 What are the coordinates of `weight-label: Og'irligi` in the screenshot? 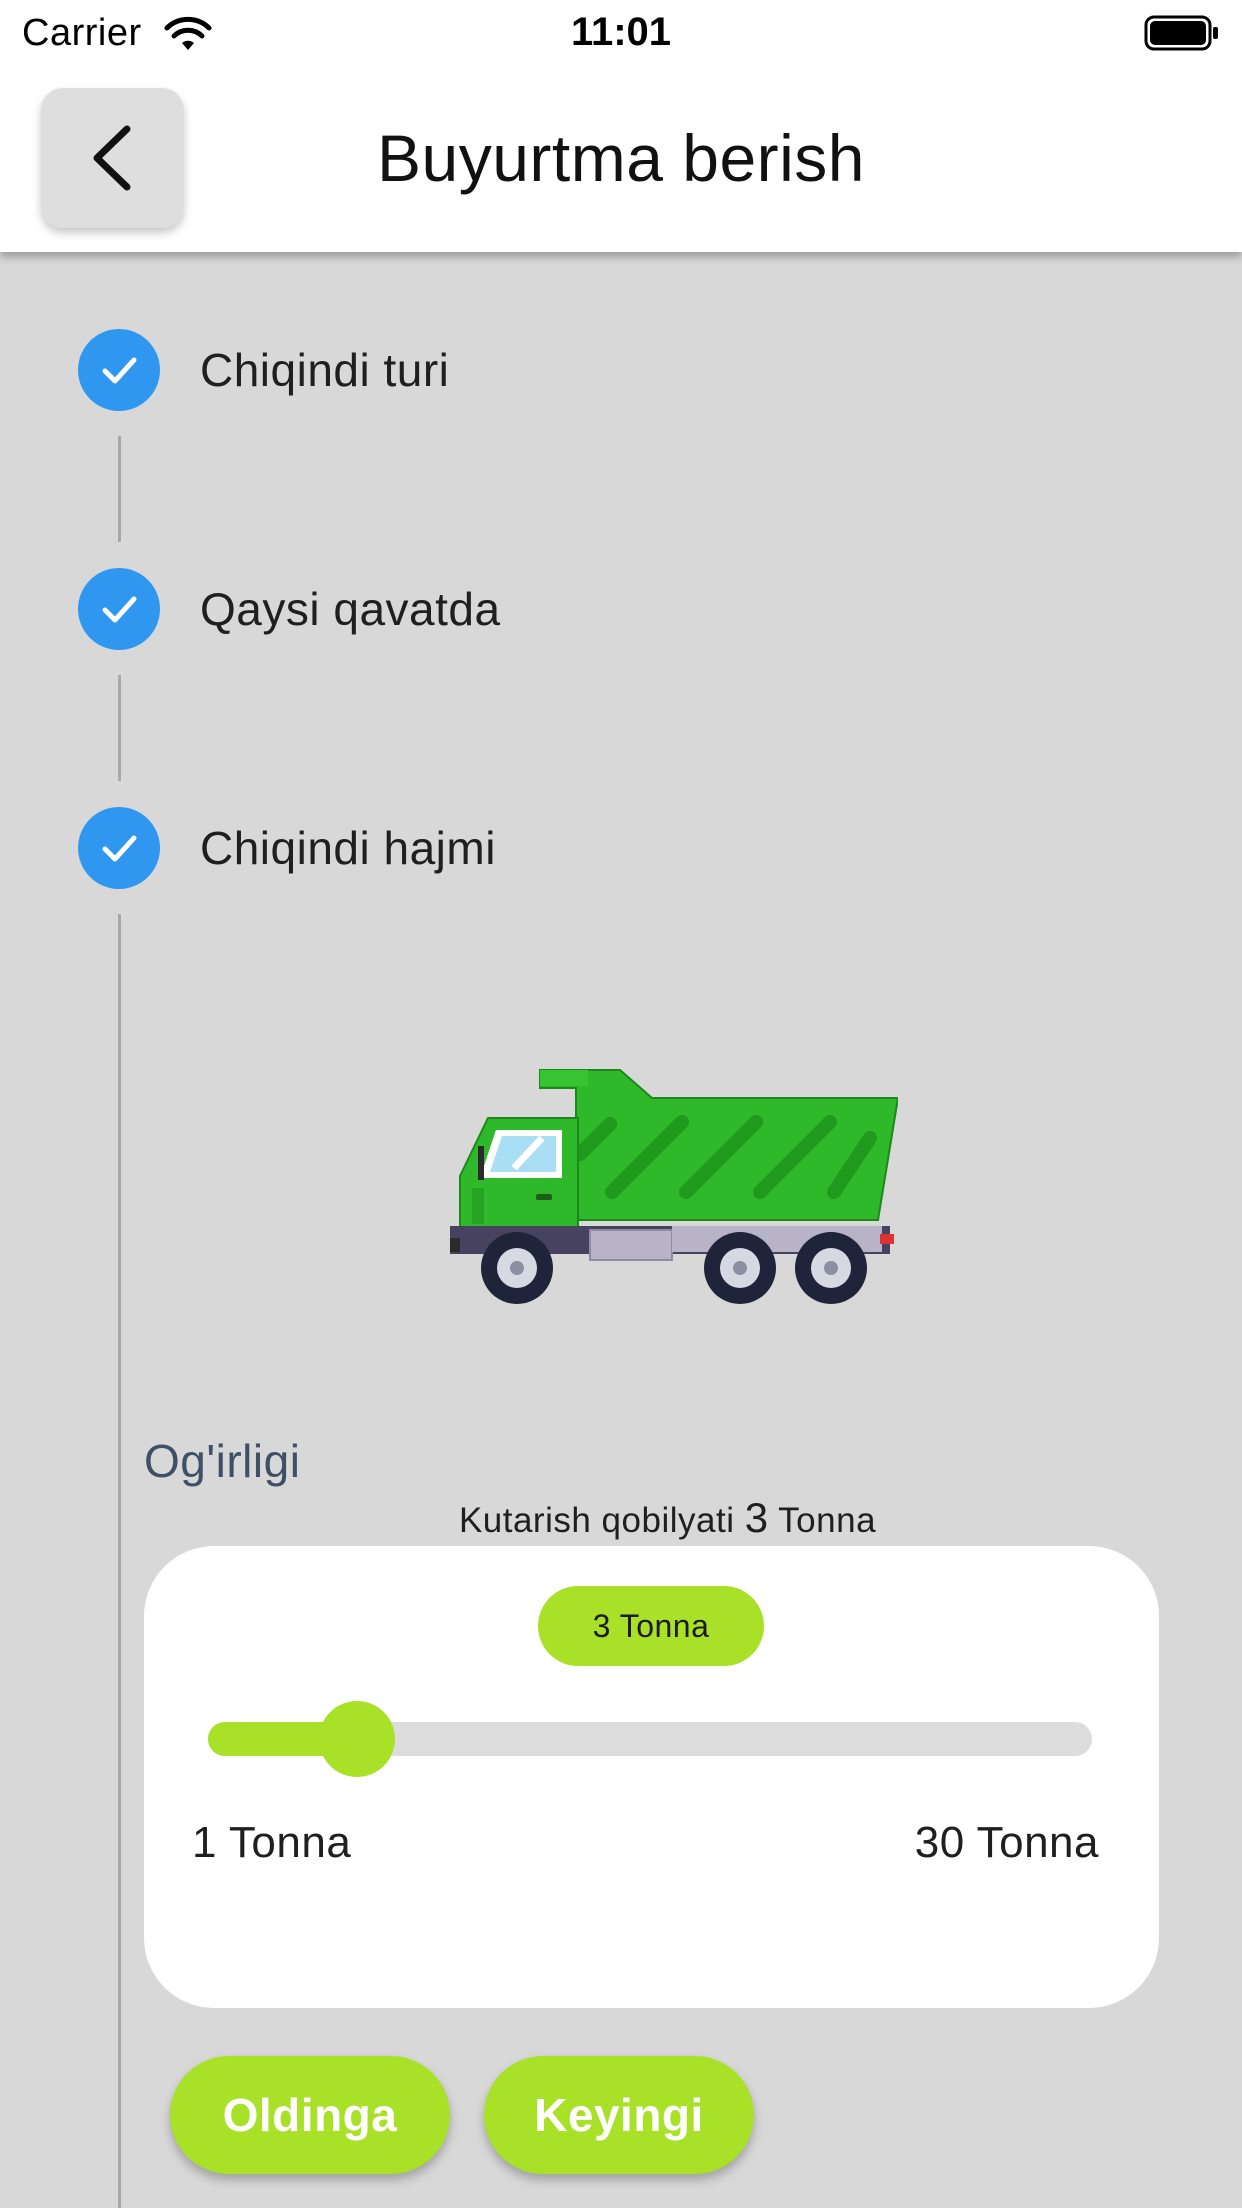 It's located at (222, 1461).